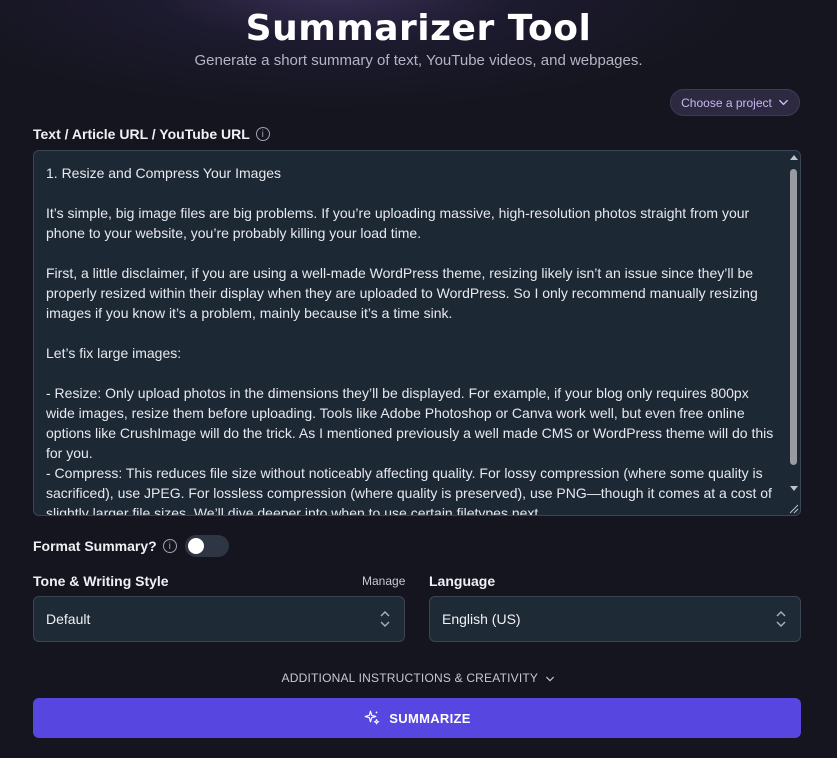 The width and height of the screenshot is (837, 758). What do you see at coordinates (383, 581) in the screenshot?
I see `manage-link: Manage` at bounding box center [383, 581].